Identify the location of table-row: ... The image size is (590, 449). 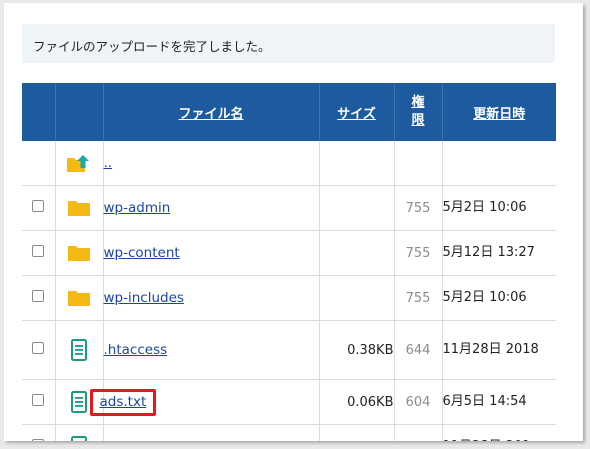
(289, 163).